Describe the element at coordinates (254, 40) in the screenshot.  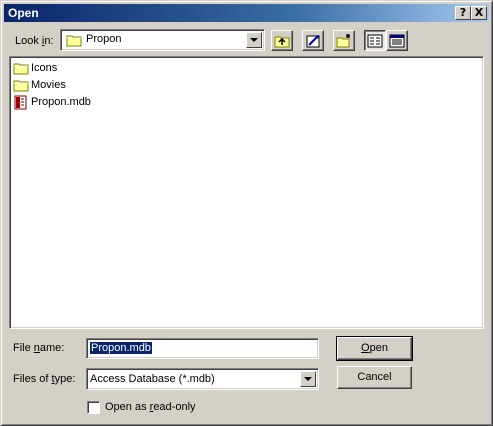
I see `look-in-dropdown-arrow` at that location.